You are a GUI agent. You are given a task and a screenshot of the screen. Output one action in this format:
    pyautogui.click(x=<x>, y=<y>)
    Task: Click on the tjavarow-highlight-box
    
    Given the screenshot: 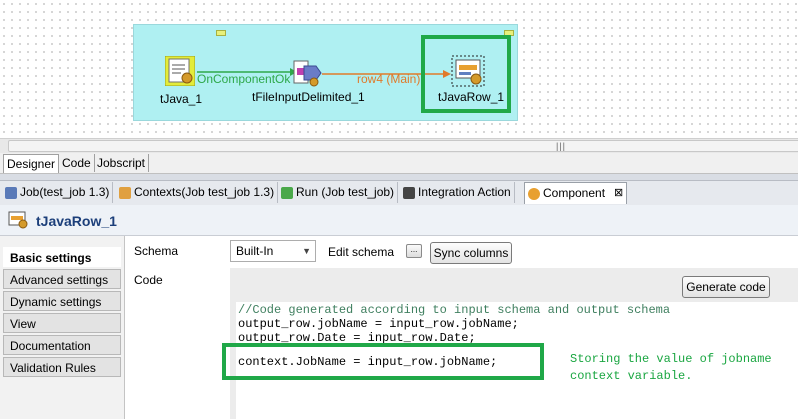 What is the action you would take?
    pyautogui.click(x=466, y=74)
    